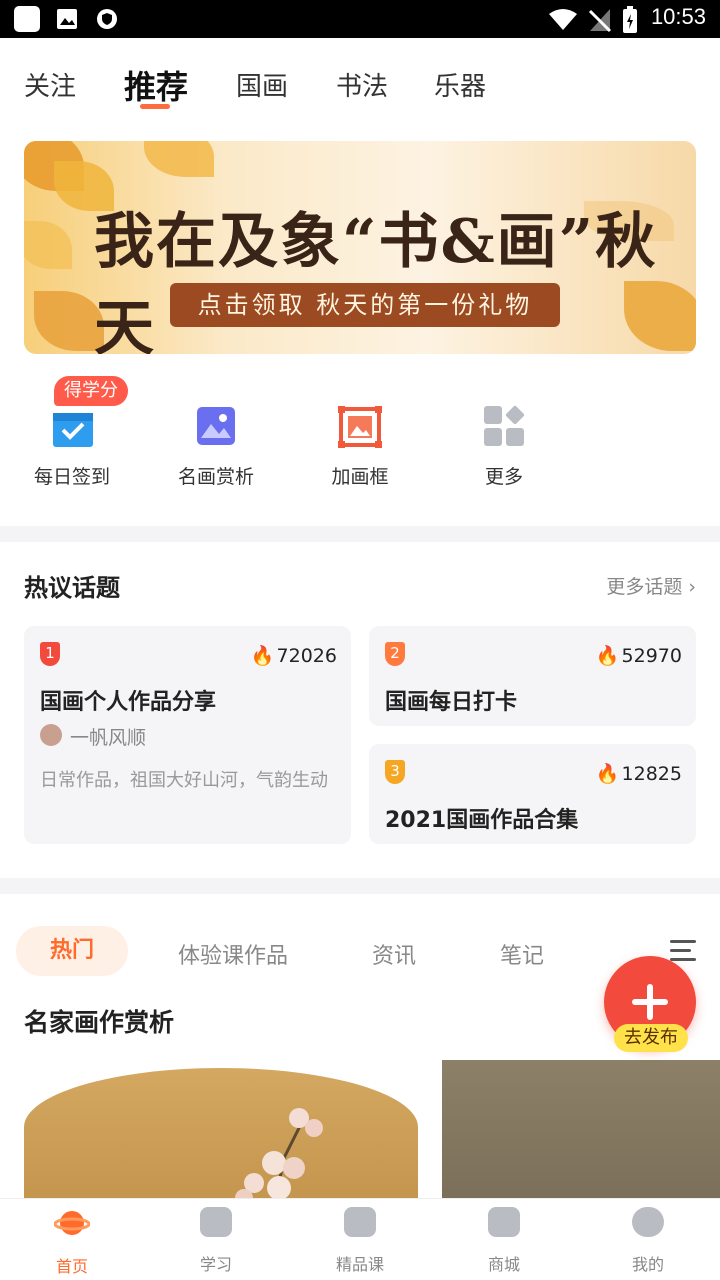 This screenshot has height=1280, width=720. I want to click on calendar-check-icon, so click(73, 430).